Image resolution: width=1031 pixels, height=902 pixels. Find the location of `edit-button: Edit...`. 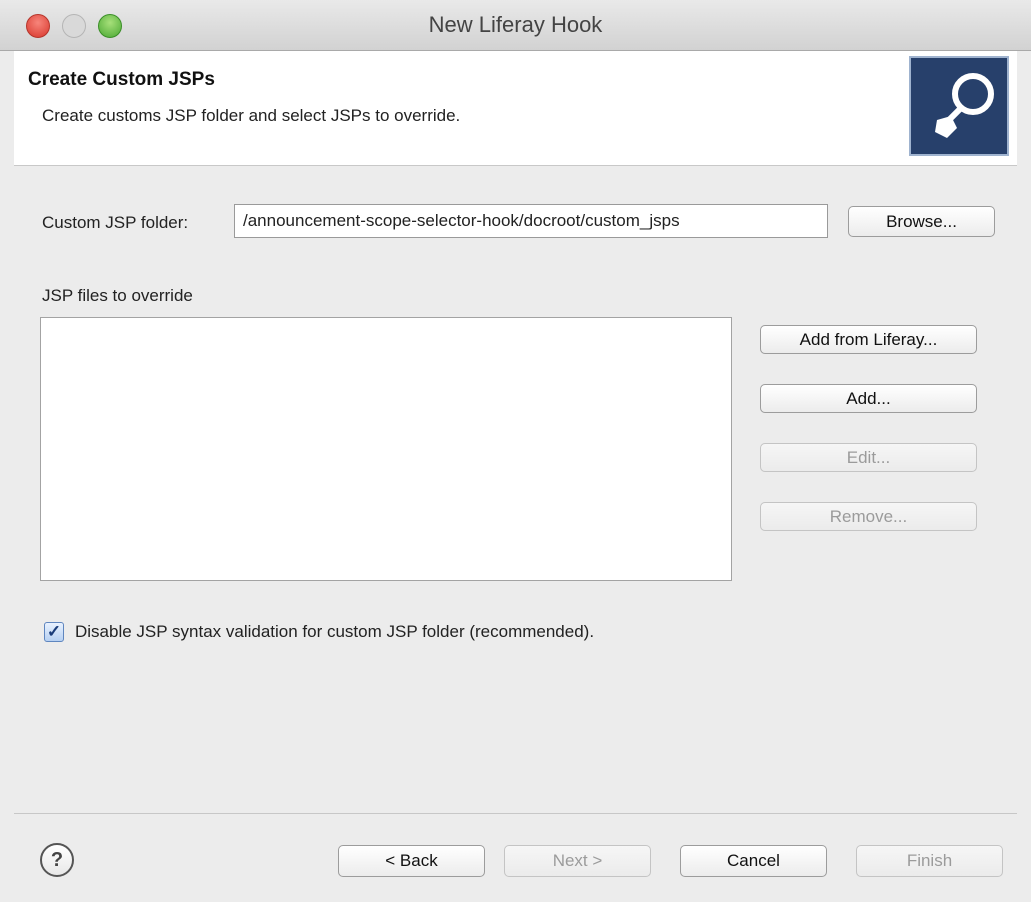

edit-button: Edit... is located at coordinates (868, 457).